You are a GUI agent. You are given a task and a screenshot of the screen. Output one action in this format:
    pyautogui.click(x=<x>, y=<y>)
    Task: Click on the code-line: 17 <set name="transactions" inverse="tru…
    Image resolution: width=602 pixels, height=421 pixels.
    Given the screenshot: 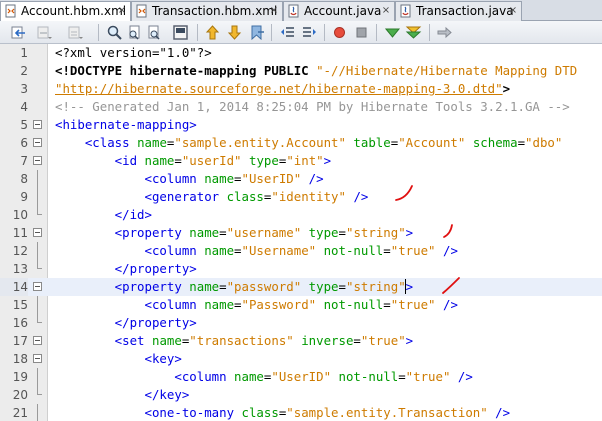 What is the action you would take?
    pyautogui.click(x=301, y=341)
    